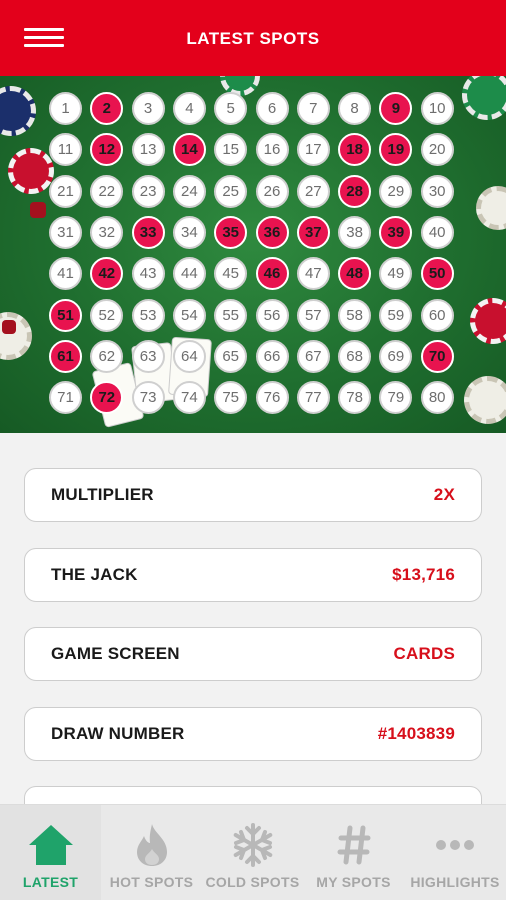 Image resolution: width=506 pixels, height=900 pixels. I want to click on drawn-number-ball: 12, so click(107, 150).